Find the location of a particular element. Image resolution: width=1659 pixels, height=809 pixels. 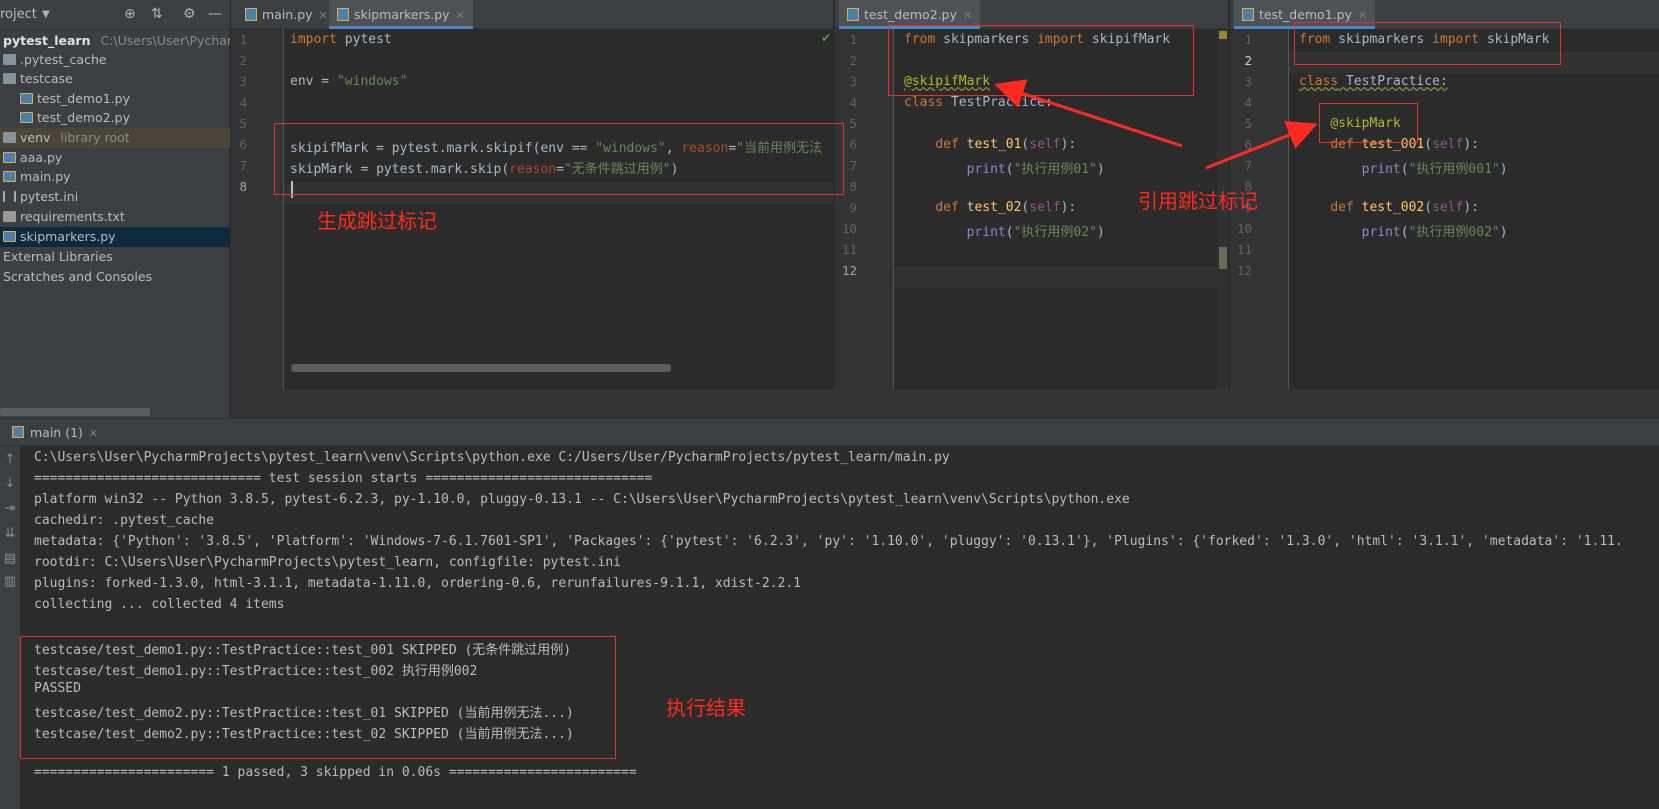

annotation-arrows is located at coordinates (1156, 124).